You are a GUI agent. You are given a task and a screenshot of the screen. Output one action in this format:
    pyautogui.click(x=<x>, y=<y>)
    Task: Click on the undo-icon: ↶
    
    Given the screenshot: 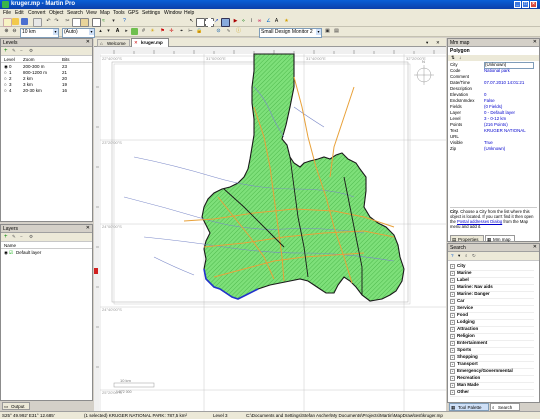 What is the action you would take?
    pyautogui.click(x=48, y=21)
    